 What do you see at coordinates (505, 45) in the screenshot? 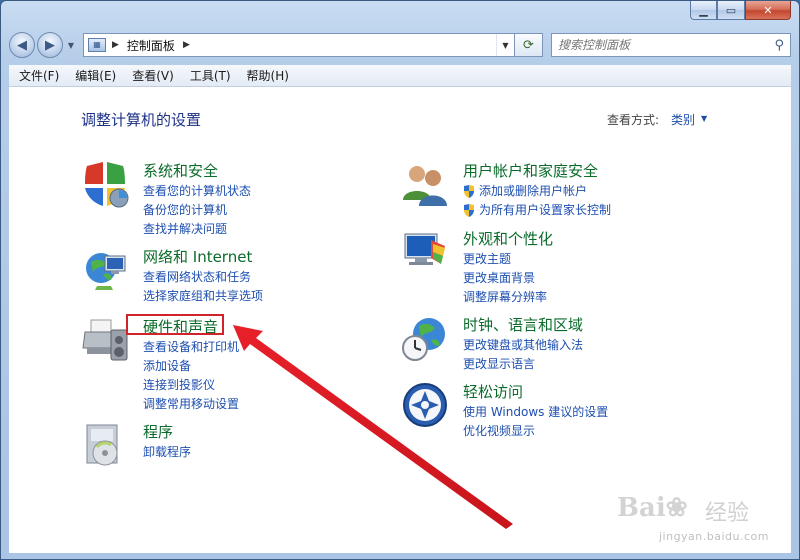
I see `address-dropdown-icon: ▼` at bounding box center [505, 45].